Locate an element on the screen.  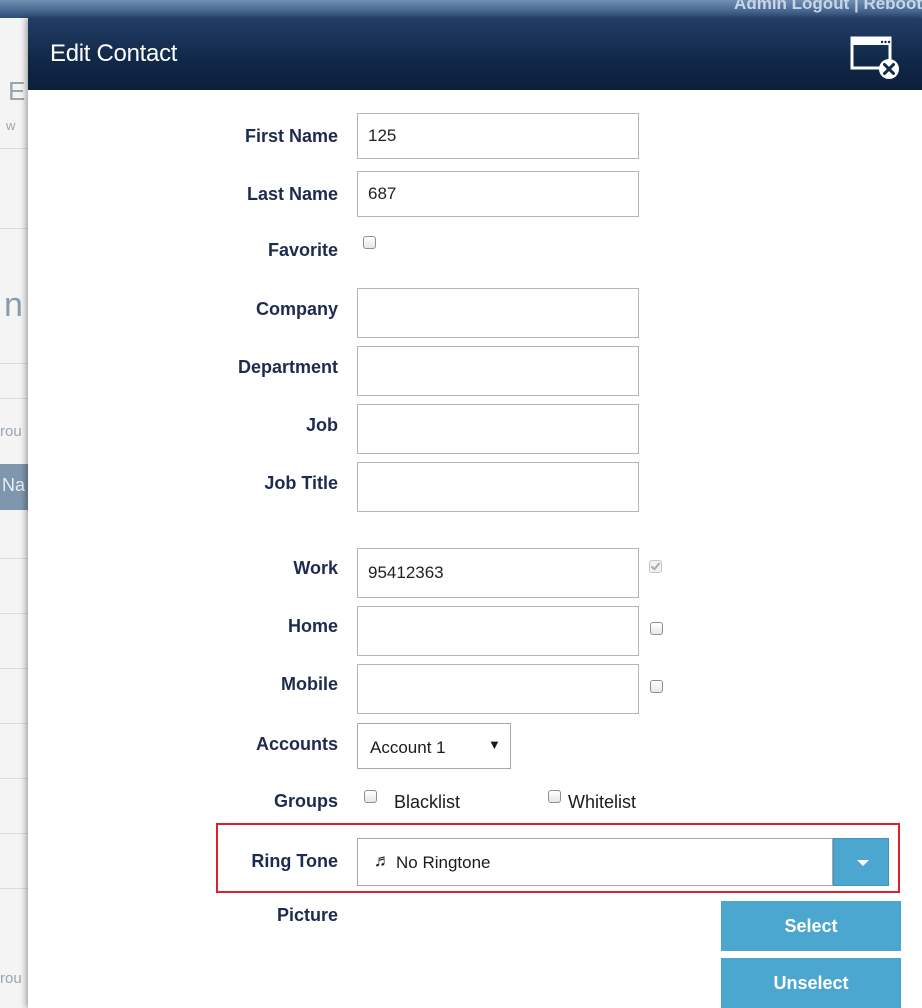
background-page: E w n rou Na rou is located at coordinates (14, 513).